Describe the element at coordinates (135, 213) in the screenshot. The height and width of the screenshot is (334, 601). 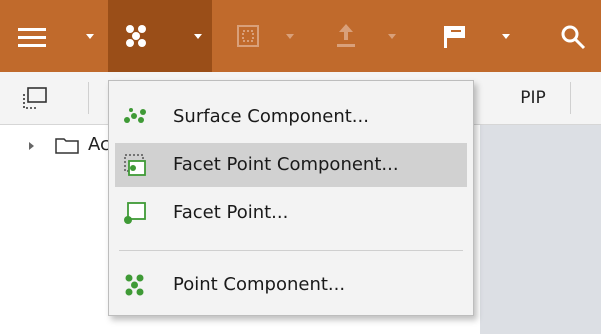
I see `facet-point-icon` at that location.